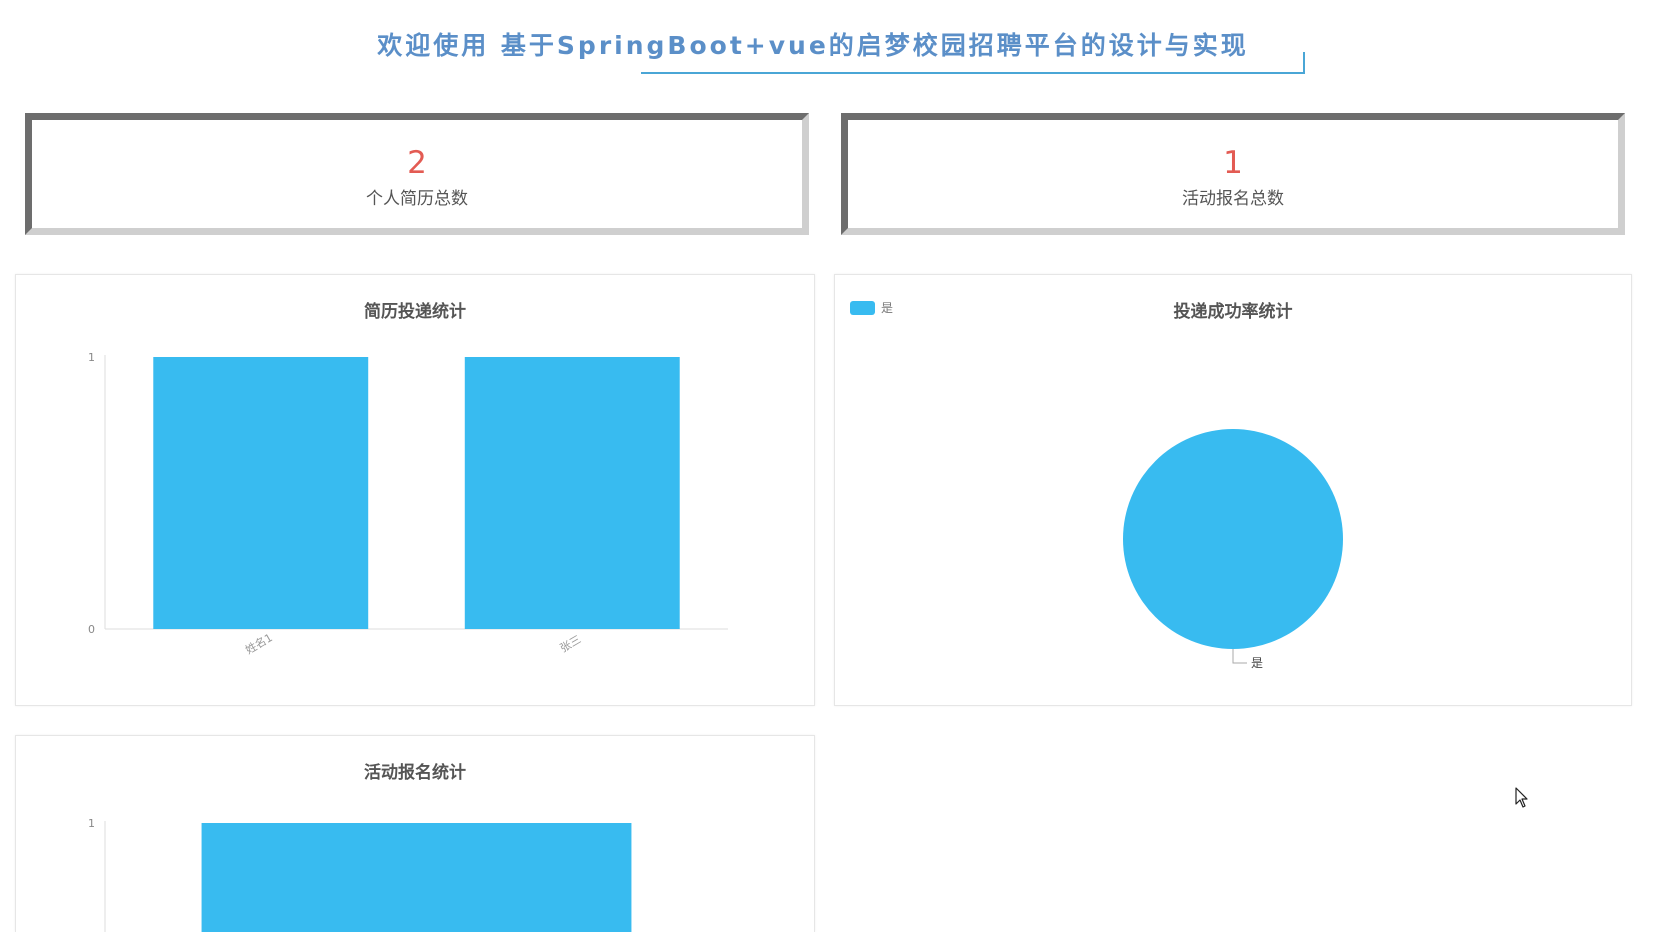 This screenshot has height=932, width=1656. I want to click on x-tick-label: 张三, so click(571, 644).